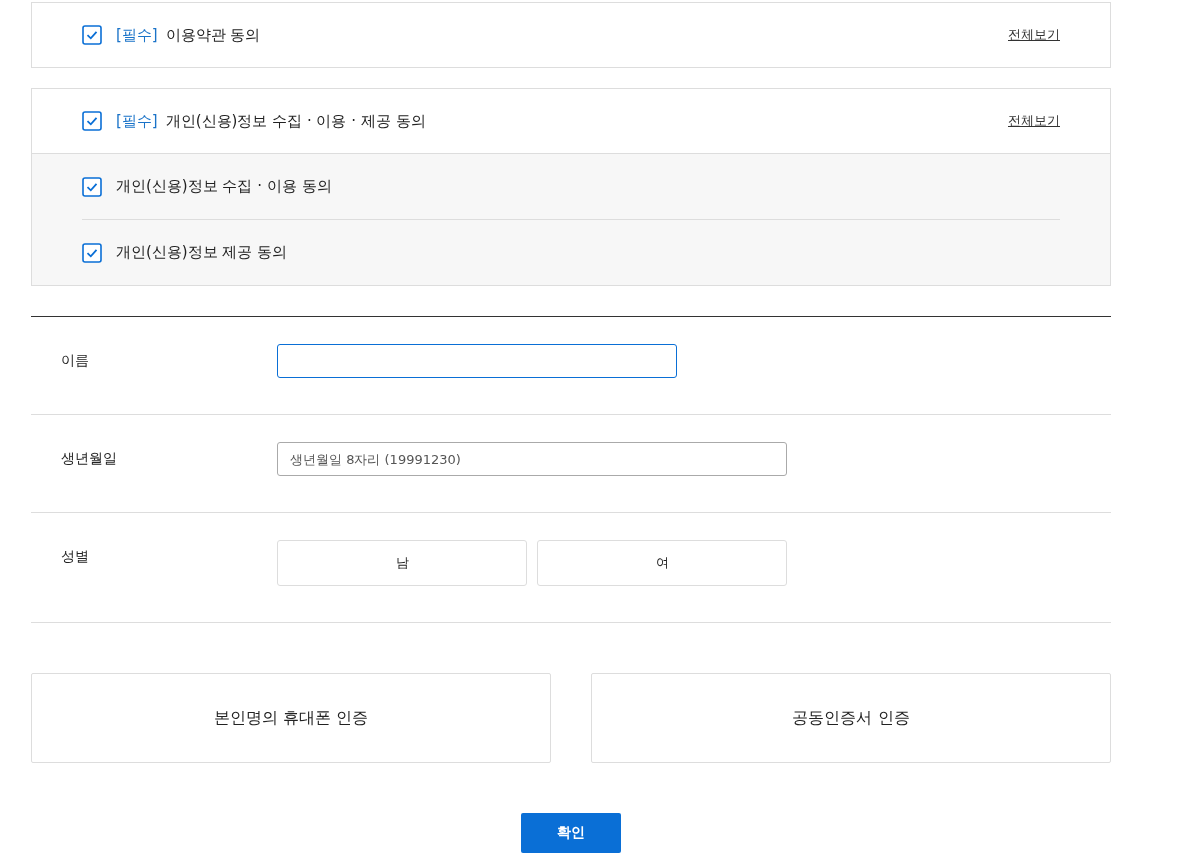 This screenshot has height=858, width=1177. I want to click on confirm-button: 확인, so click(571, 833).